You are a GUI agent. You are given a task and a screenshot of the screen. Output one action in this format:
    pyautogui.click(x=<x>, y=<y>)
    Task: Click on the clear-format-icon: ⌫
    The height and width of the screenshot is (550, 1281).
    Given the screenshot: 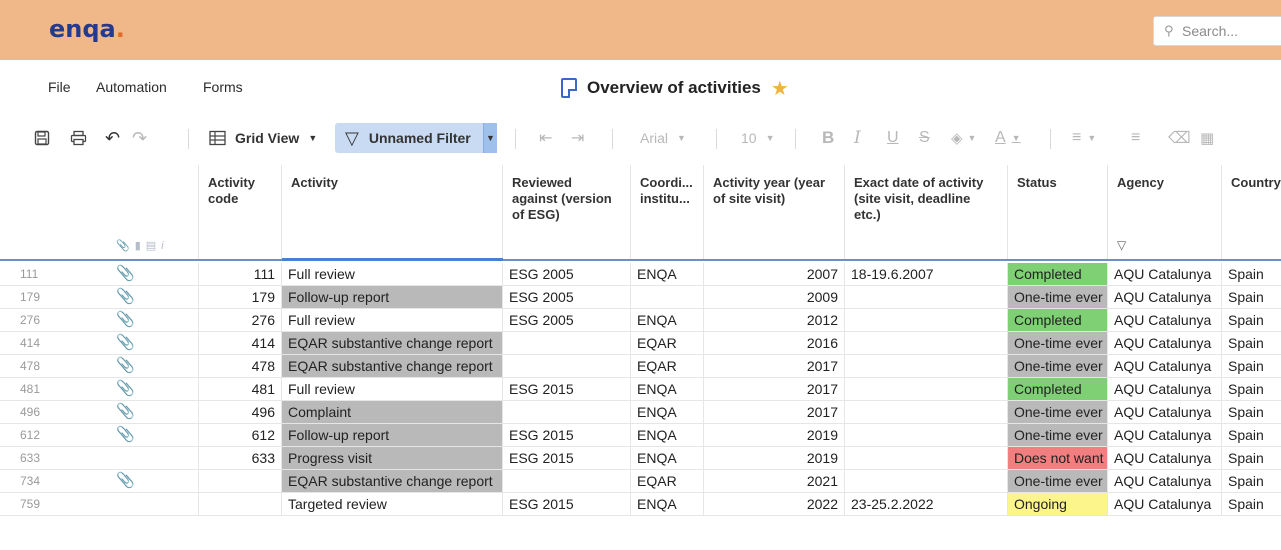 What is the action you would take?
    pyautogui.click(x=1179, y=138)
    